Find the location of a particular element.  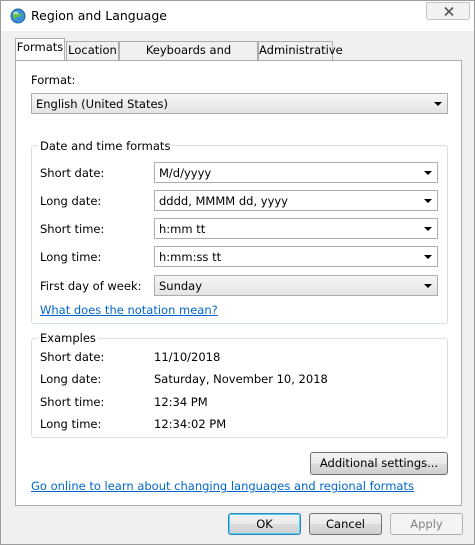

date-time-formats-title: Date and time formats is located at coordinates (105, 146).